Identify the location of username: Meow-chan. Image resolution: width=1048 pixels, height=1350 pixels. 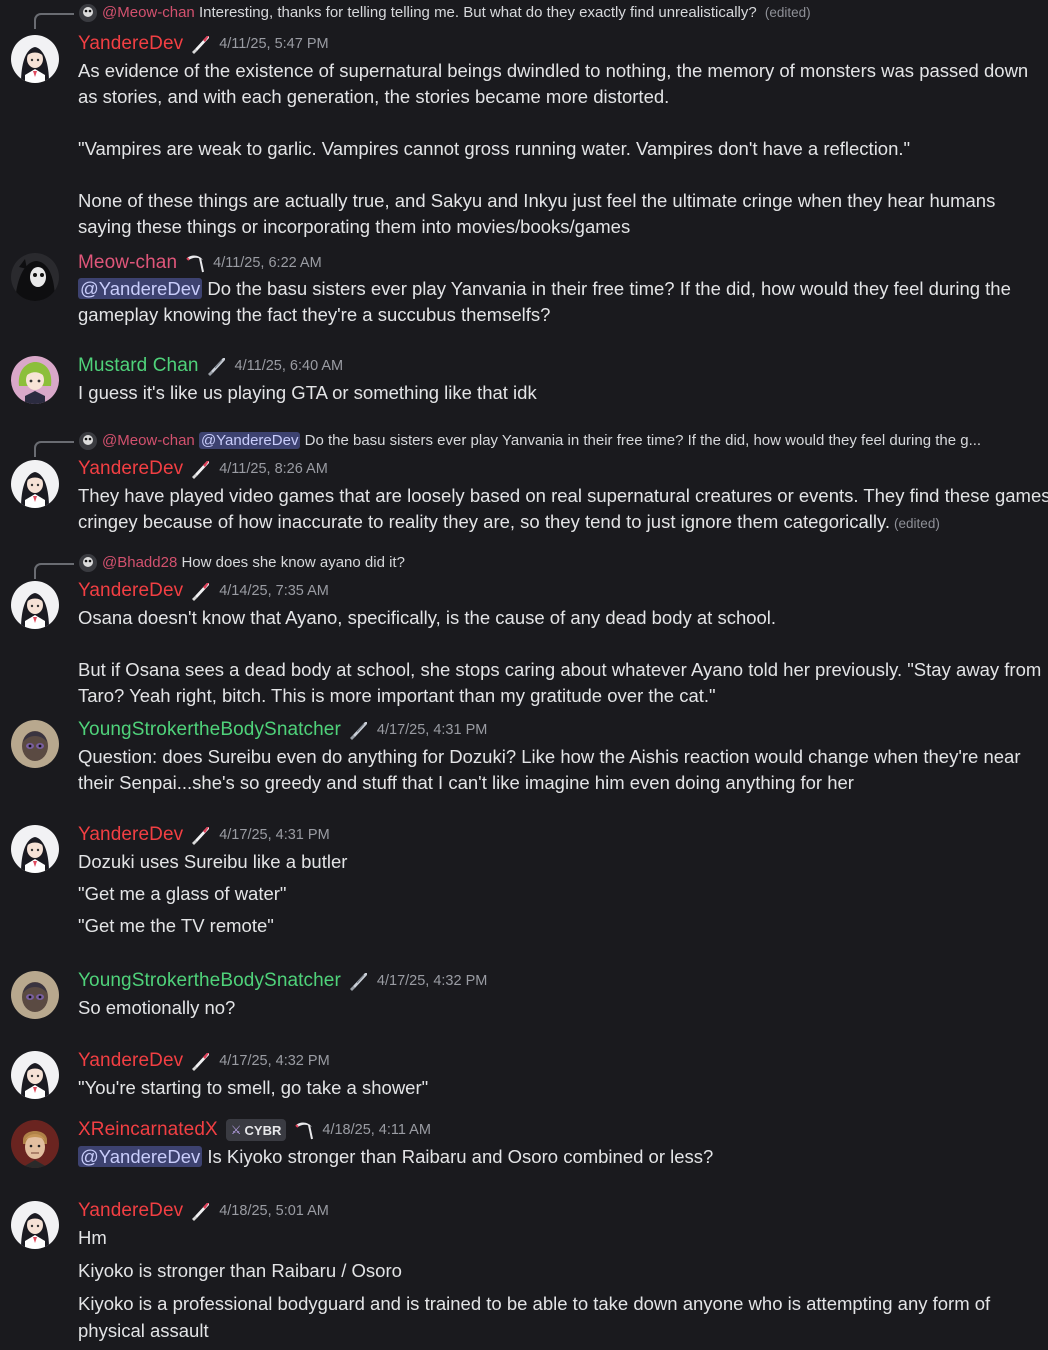
(127, 263).